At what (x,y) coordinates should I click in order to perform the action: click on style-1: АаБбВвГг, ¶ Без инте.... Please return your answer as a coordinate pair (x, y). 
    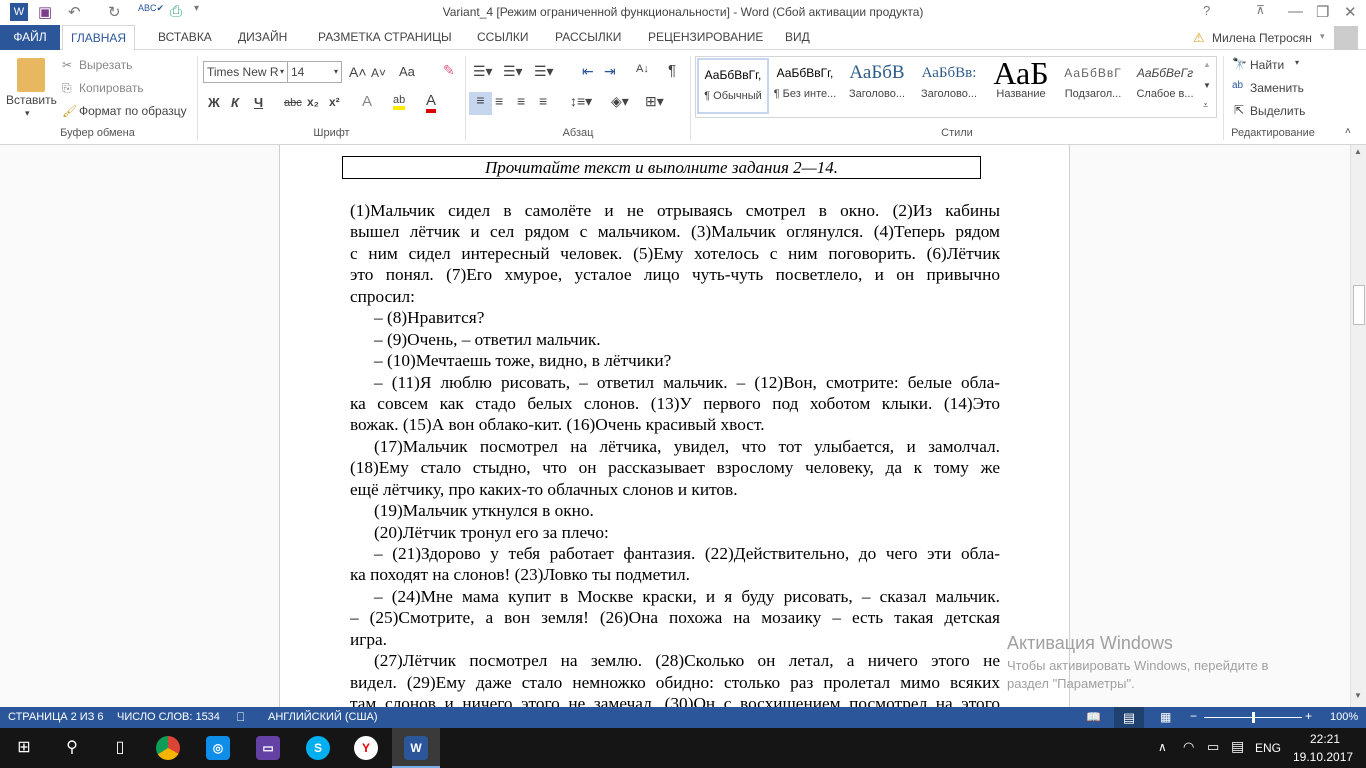
    Looking at the image, I should click on (805, 86).